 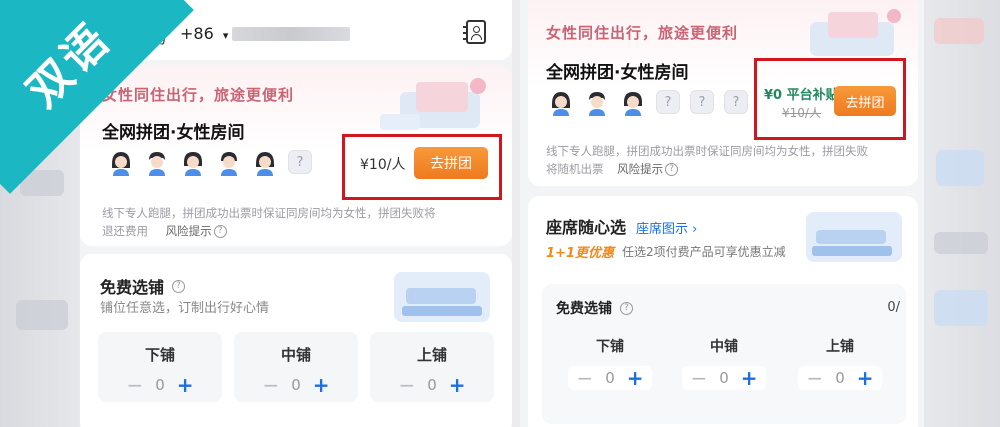 I want to click on phone-number-masked, so click(x=291, y=34).